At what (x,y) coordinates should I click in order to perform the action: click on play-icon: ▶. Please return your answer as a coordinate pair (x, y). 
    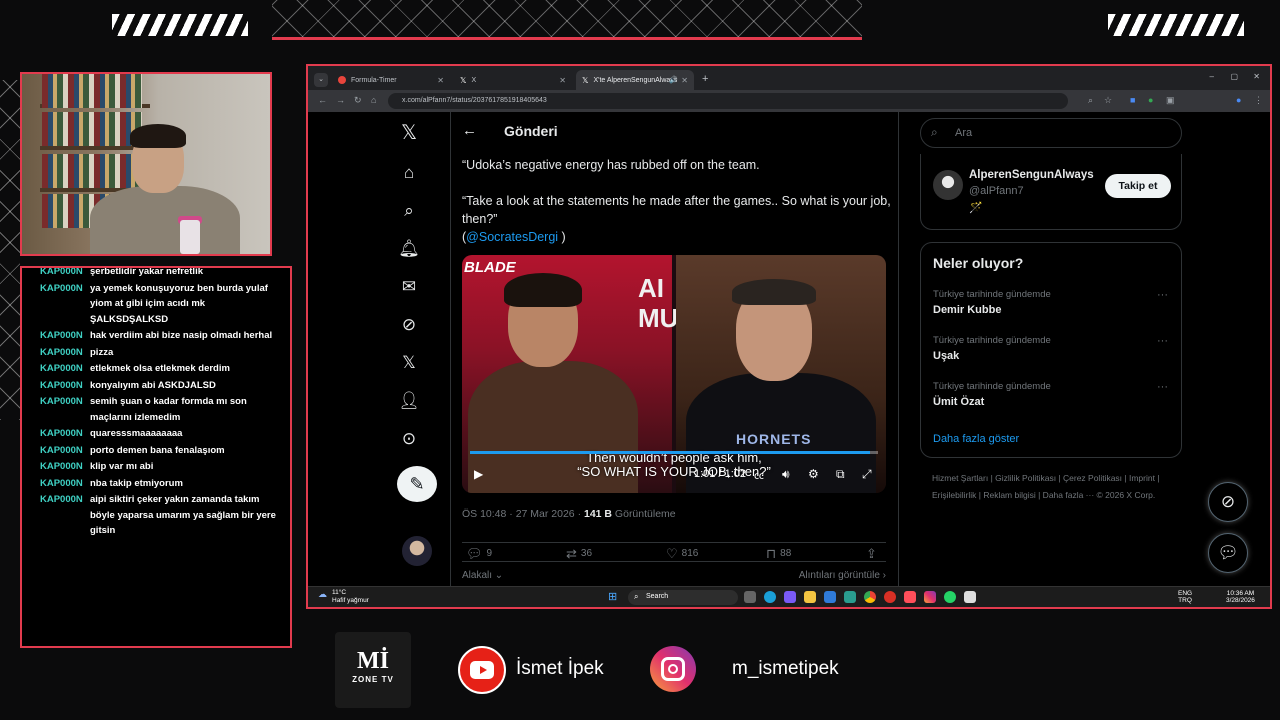
    Looking at the image, I should click on (478, 474).